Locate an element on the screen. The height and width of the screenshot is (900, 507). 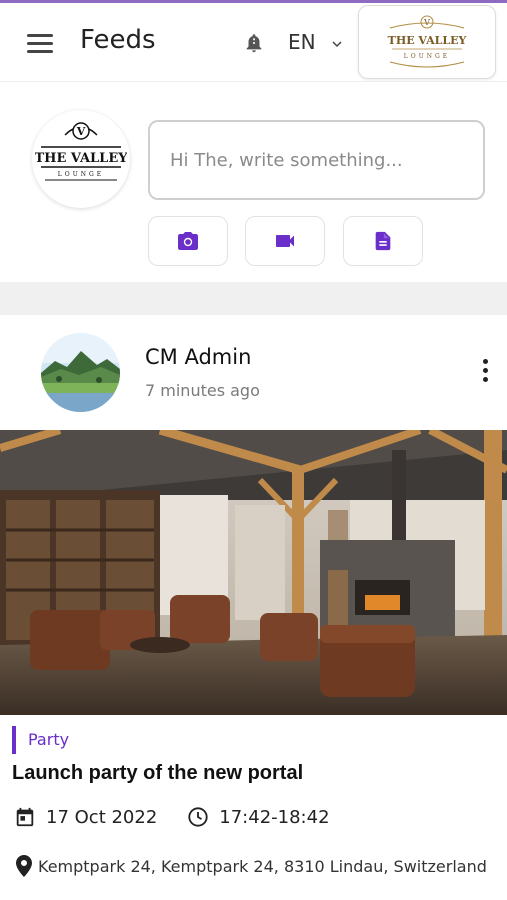
landscape-avatar-image is located at coordinates (80, 372).